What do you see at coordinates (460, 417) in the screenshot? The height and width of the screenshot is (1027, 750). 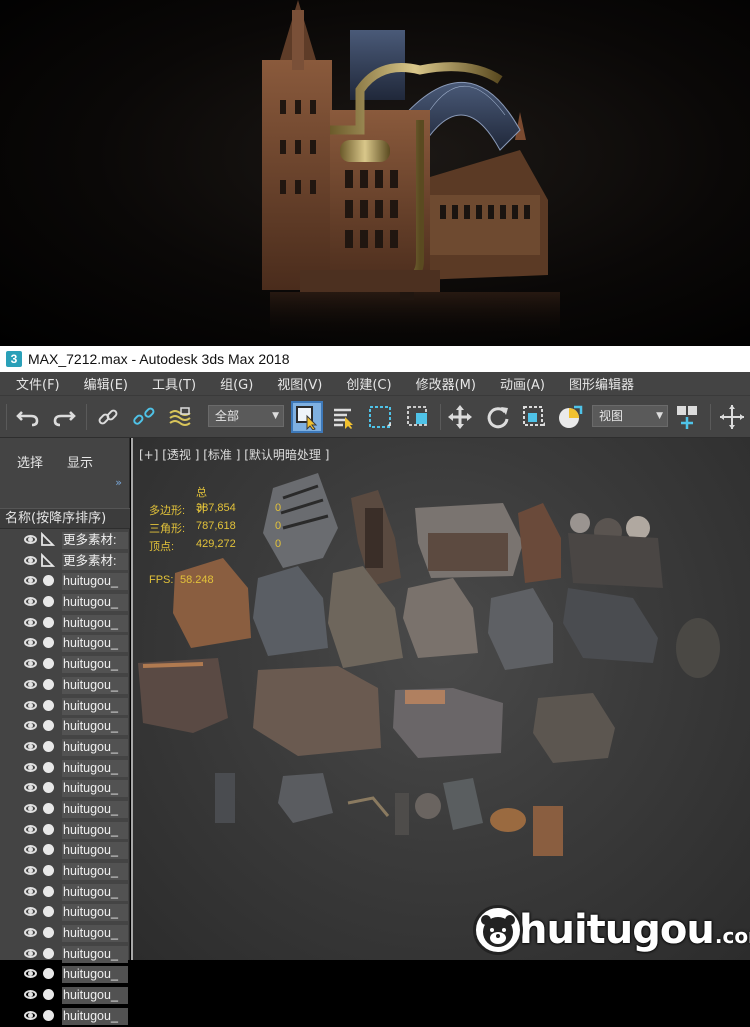 I see `move-button` at bounding box center [460, 417].